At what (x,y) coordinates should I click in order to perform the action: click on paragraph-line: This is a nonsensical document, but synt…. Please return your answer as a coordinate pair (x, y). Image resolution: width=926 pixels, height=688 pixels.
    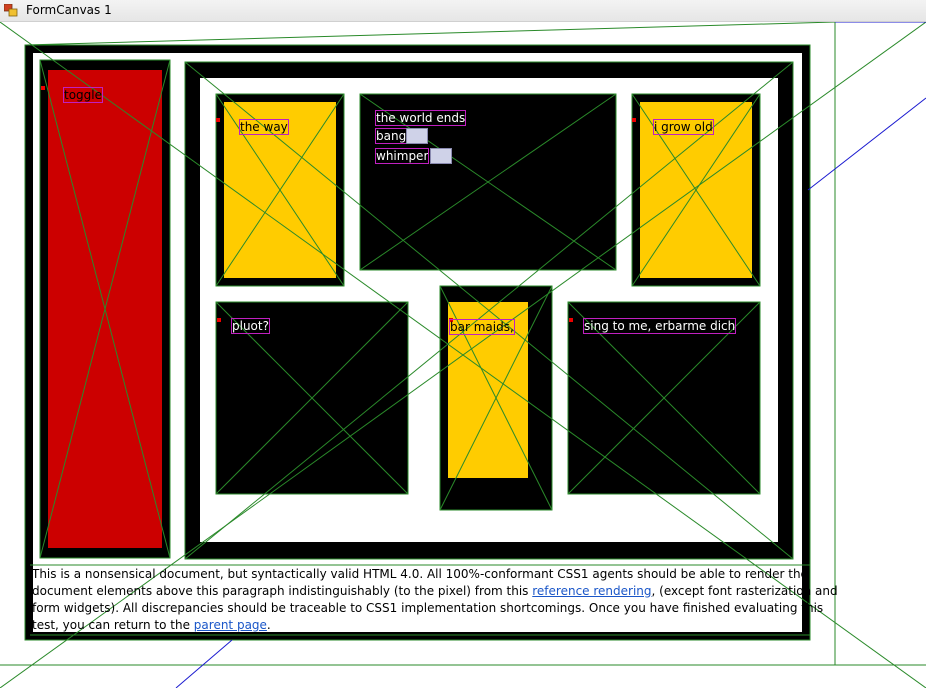
    Looking at the image, I should click on (420, 574).